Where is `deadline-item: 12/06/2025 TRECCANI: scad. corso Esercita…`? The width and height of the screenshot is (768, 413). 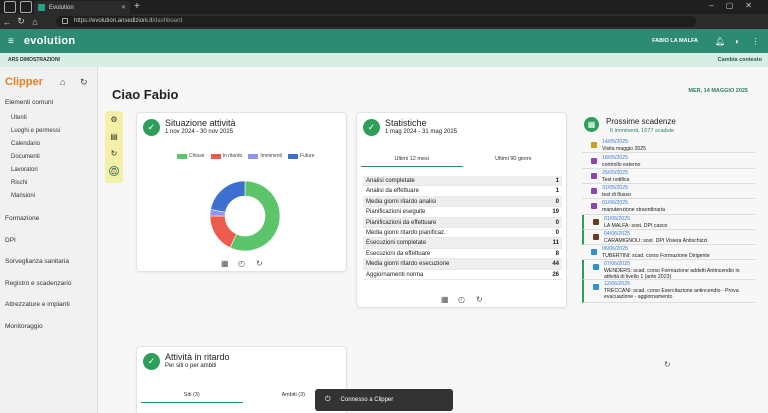
deadline-item: 12/06/2025 TRECCANI: scad. corso Esercita… is located at coordinates (668, 291).